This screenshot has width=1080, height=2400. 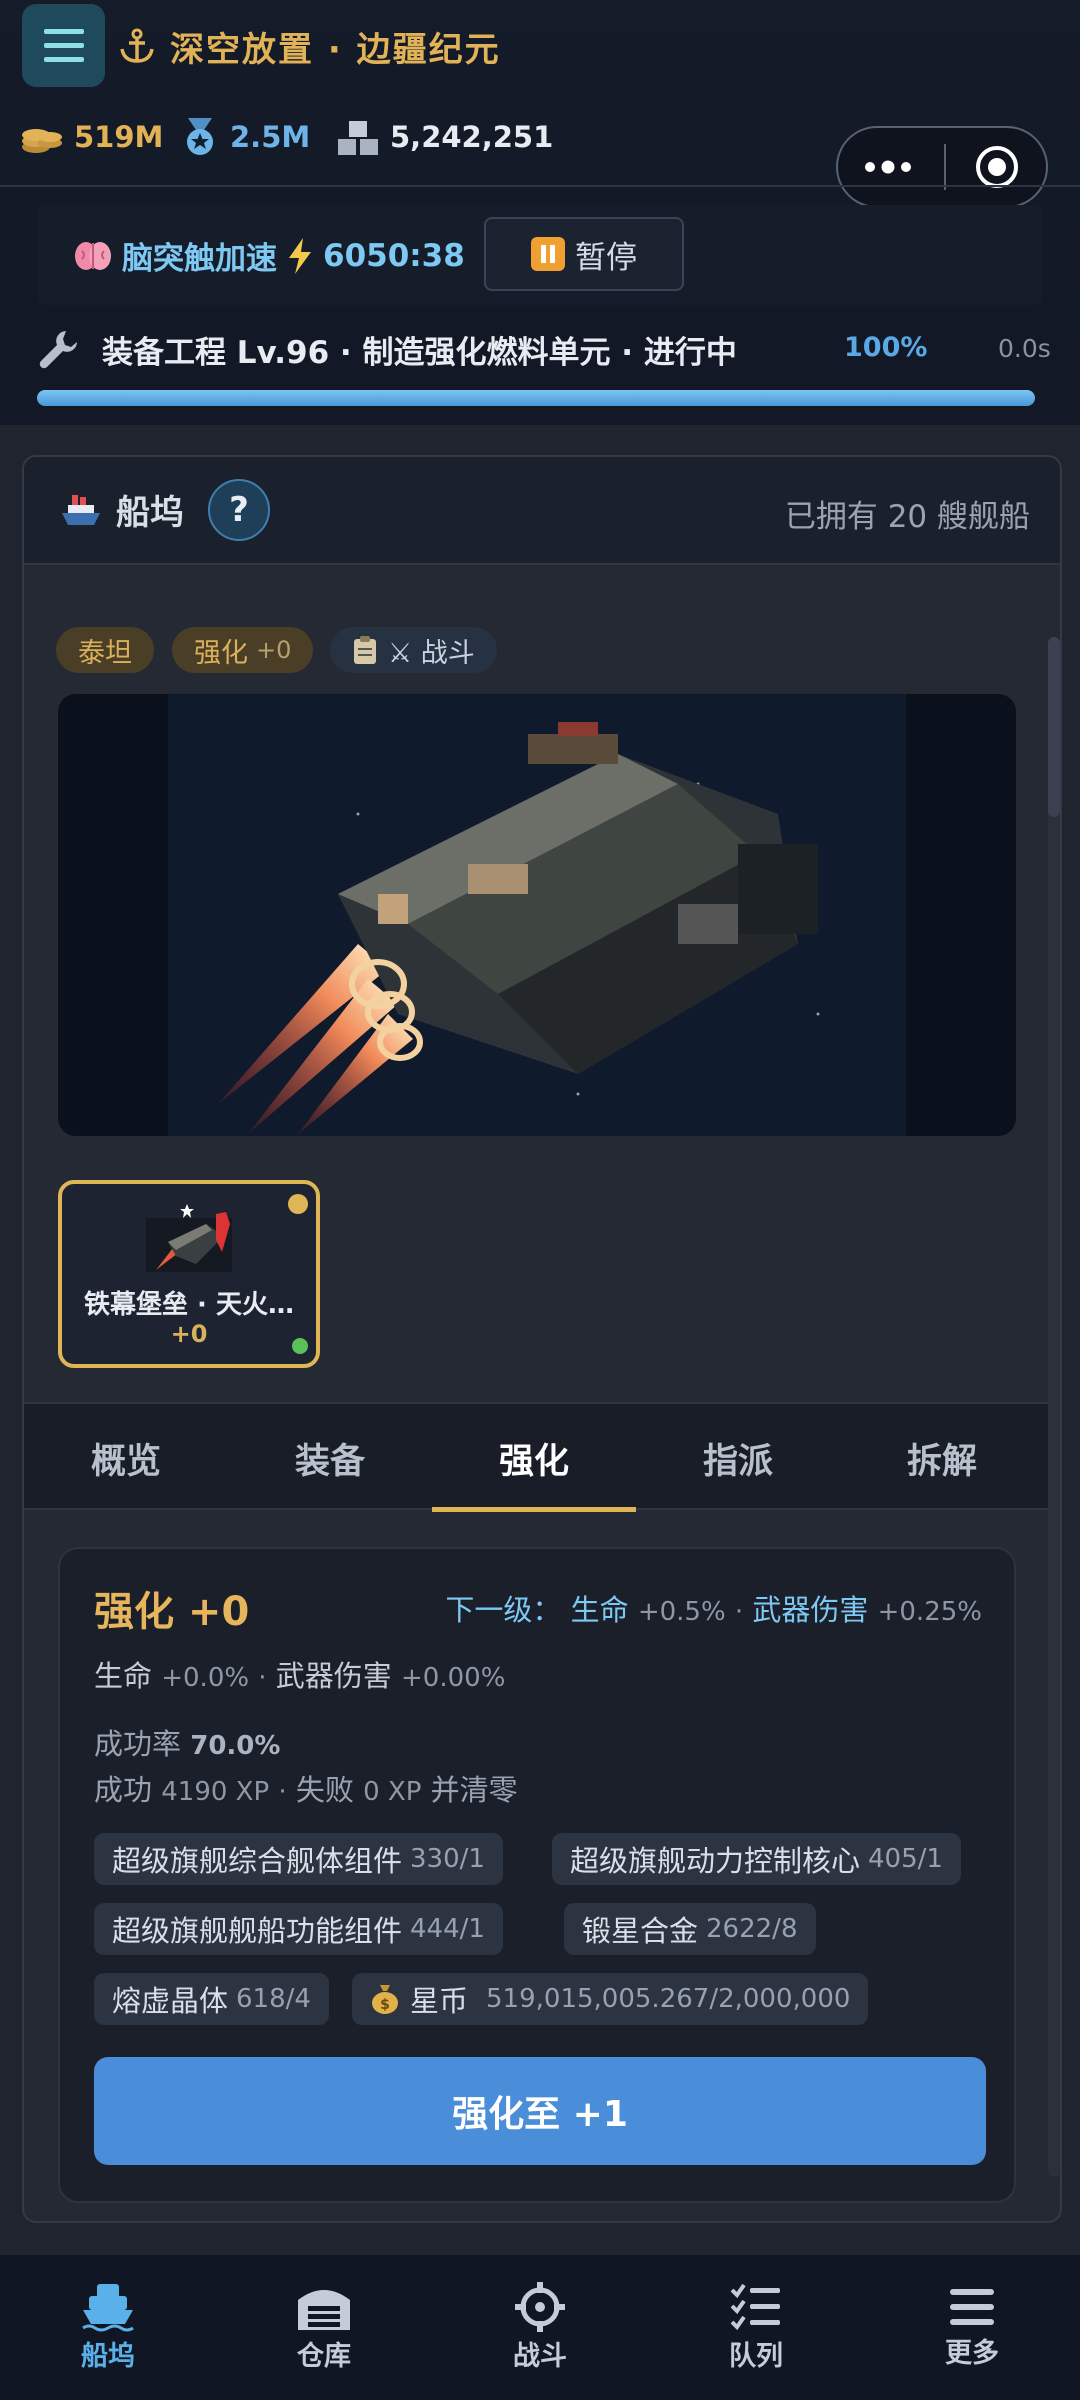 What do you see at coordinates (221, 653) in the screenshot?
I see `tag-enhance-label: 强化` at bounding box center [221, 653].